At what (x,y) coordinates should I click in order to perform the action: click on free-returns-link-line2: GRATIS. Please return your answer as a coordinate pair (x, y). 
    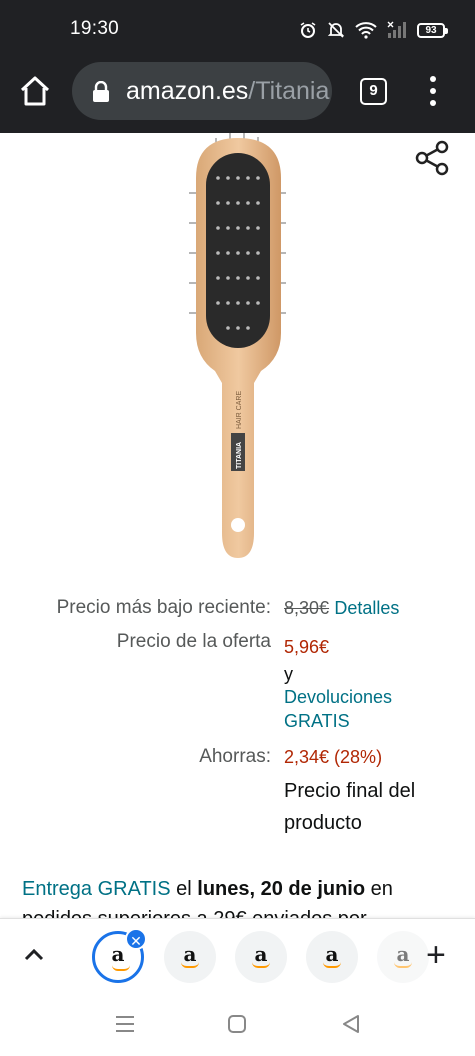
    Looking at the image, I should click on (317, 721).